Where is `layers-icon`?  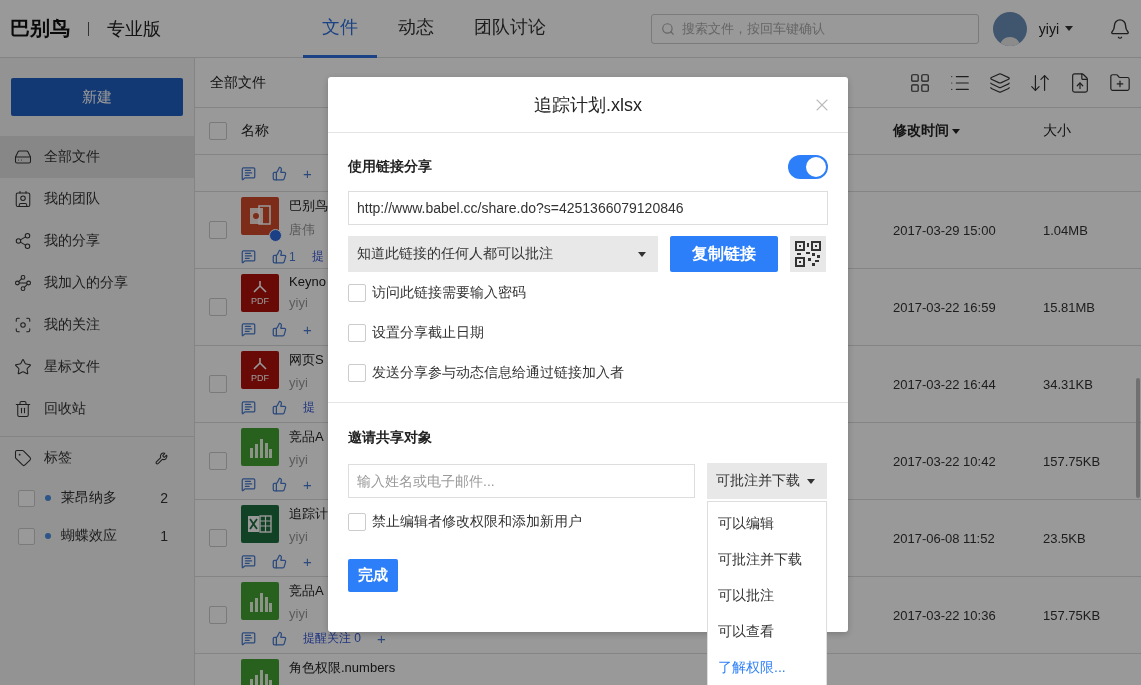 layers-icon is located at coordinates (1000, 82).